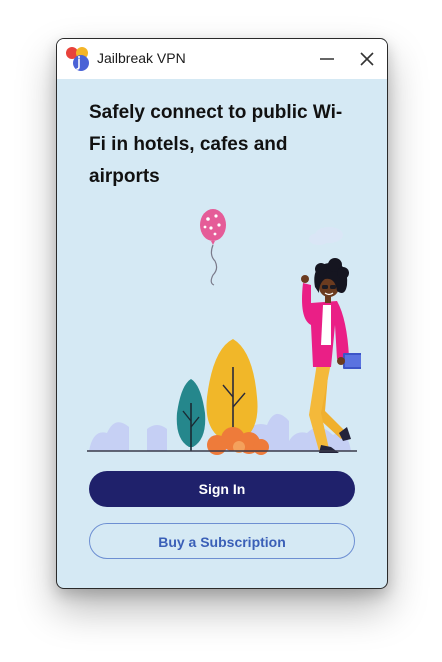 This screenshot has height=662, width=442. Describe the element at coordinates (222, 541) in the screenshot. I see `buy-subscription-button: Buy a Subscription` at that location.